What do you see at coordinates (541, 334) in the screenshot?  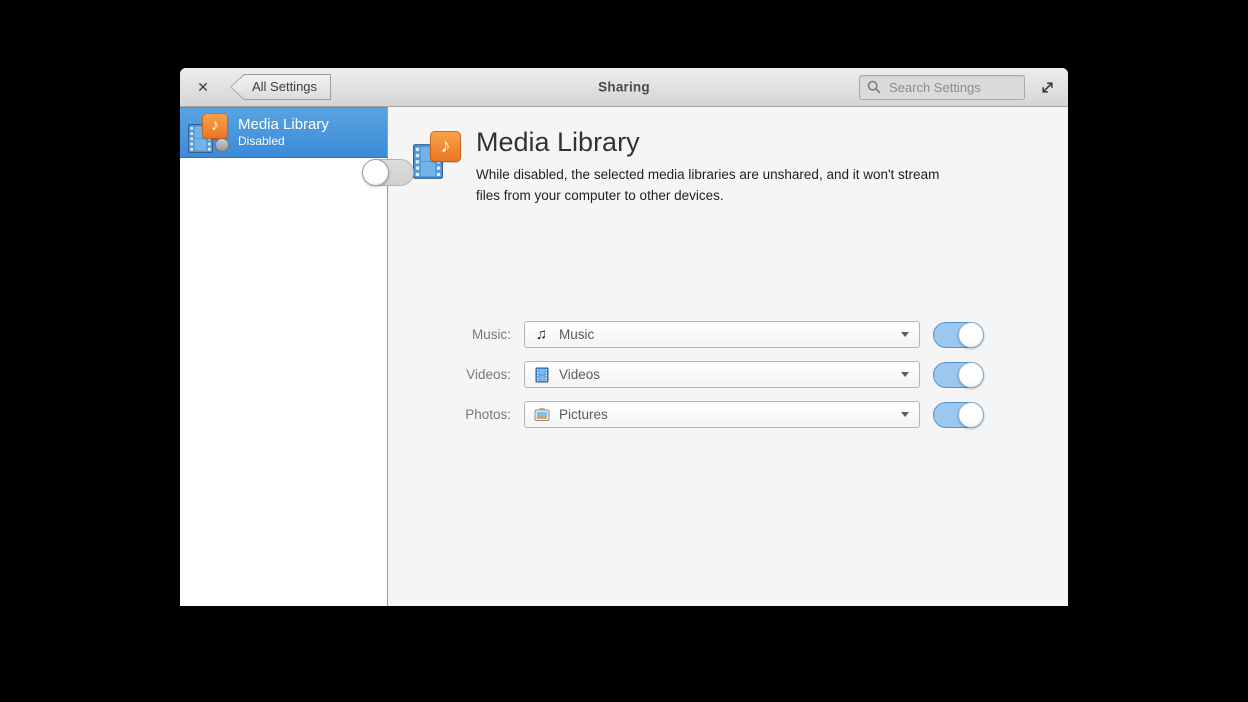 I see `music-note-icon: ♫` at bounding box center [541, 334].